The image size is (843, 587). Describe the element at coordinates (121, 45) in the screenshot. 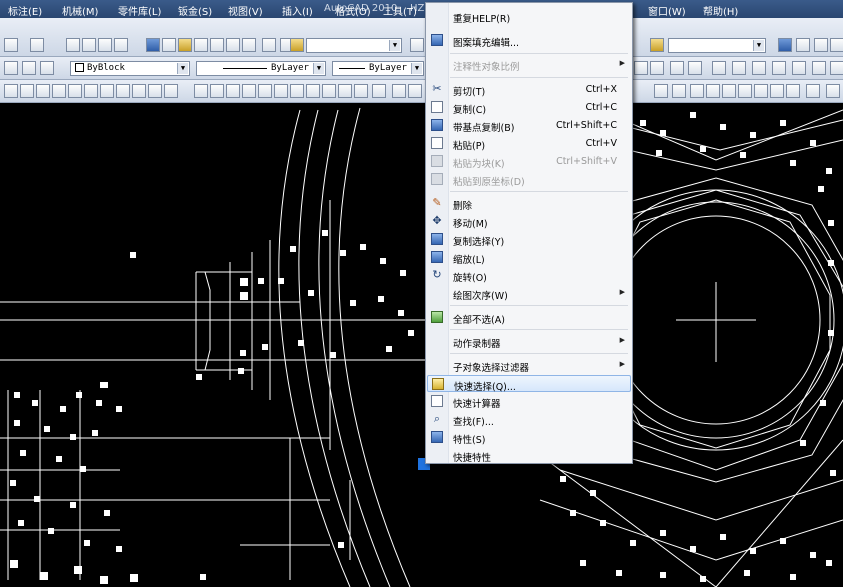

I see `zoom-previous-icon` at that location.